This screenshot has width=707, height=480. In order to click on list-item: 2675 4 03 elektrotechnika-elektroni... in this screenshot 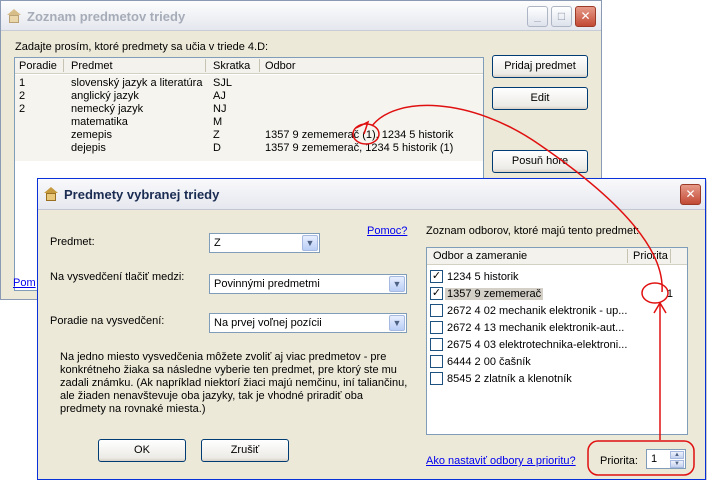, I will do `click(557, 345)`.